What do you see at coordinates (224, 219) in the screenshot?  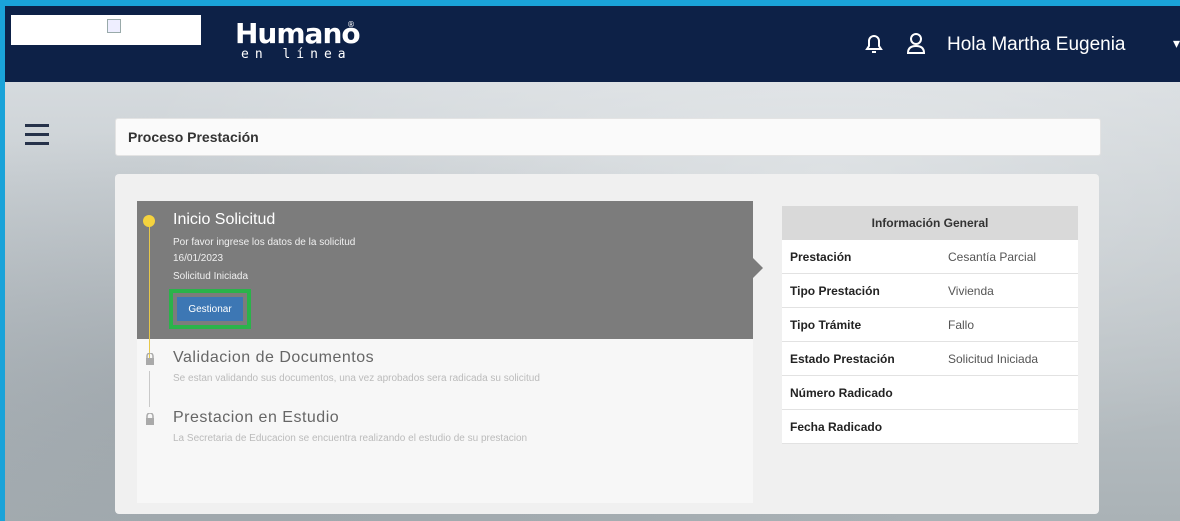 I see `step-title: Inicio Solicitud` at bounding box center [224, 219].